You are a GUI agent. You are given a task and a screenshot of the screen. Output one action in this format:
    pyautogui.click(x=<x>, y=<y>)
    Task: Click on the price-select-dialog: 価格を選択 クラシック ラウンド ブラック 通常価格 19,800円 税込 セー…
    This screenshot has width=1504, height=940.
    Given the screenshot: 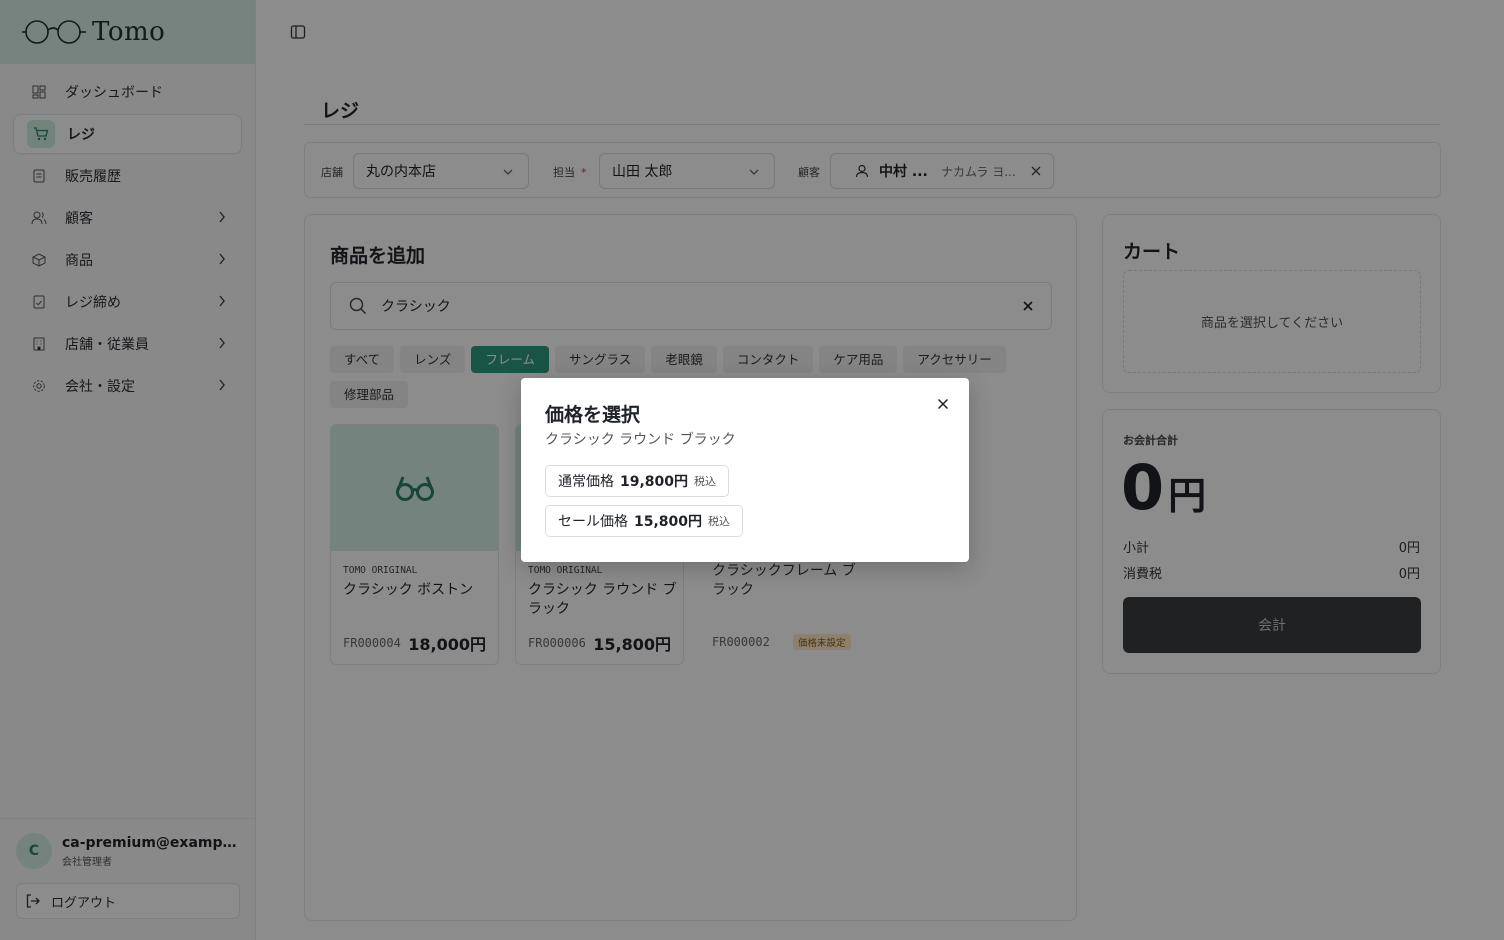 What is the action you would take?
    pyautogui.click(x=745, y=470)
    